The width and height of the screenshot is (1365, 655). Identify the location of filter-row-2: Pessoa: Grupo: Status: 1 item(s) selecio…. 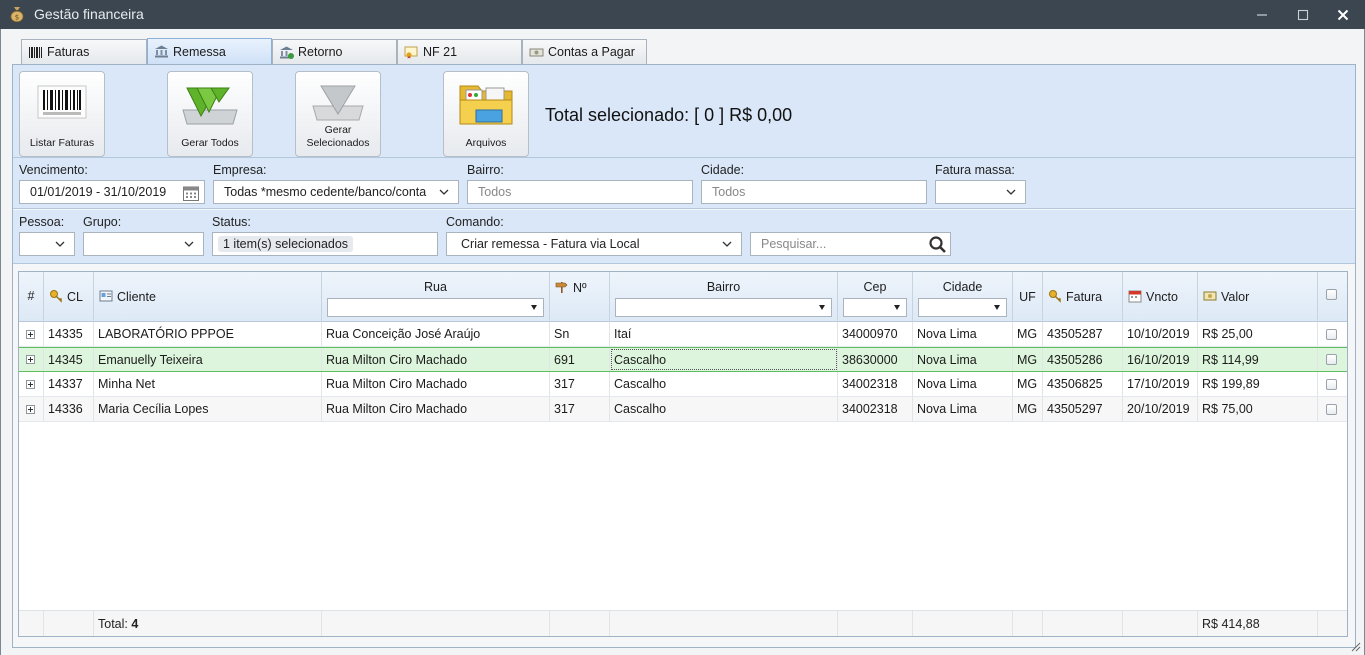
(684, 237).